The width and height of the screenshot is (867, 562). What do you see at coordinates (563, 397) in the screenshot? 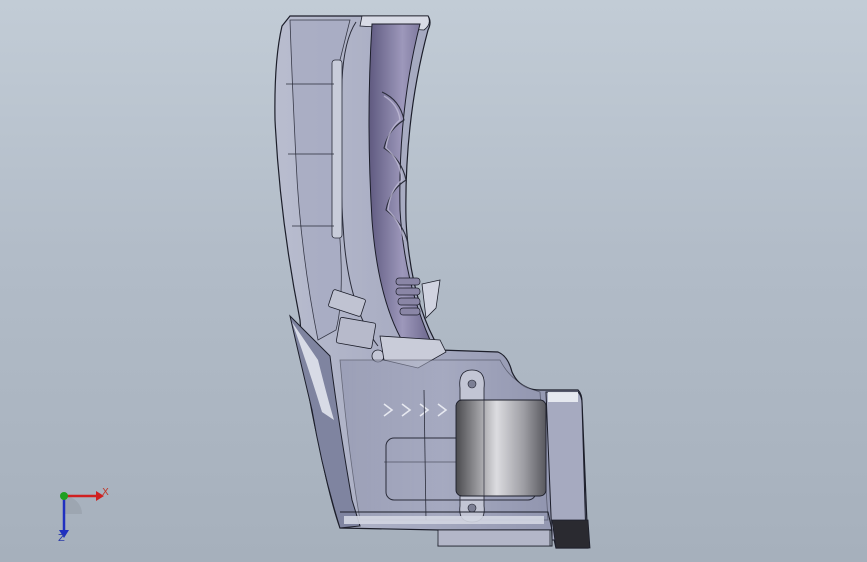
I see `end-cap-highlight` at bounding box center [563, 397].